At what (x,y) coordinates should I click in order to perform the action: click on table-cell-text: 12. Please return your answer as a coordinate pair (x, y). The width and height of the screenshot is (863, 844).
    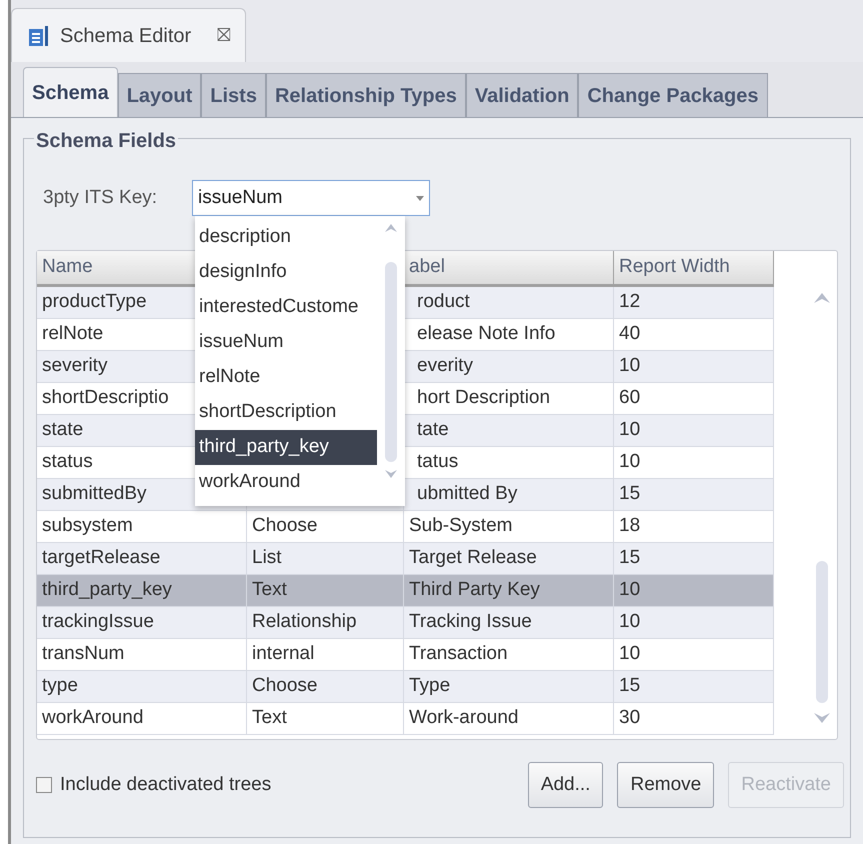
    Looking at the image, I should click on (629, 302).